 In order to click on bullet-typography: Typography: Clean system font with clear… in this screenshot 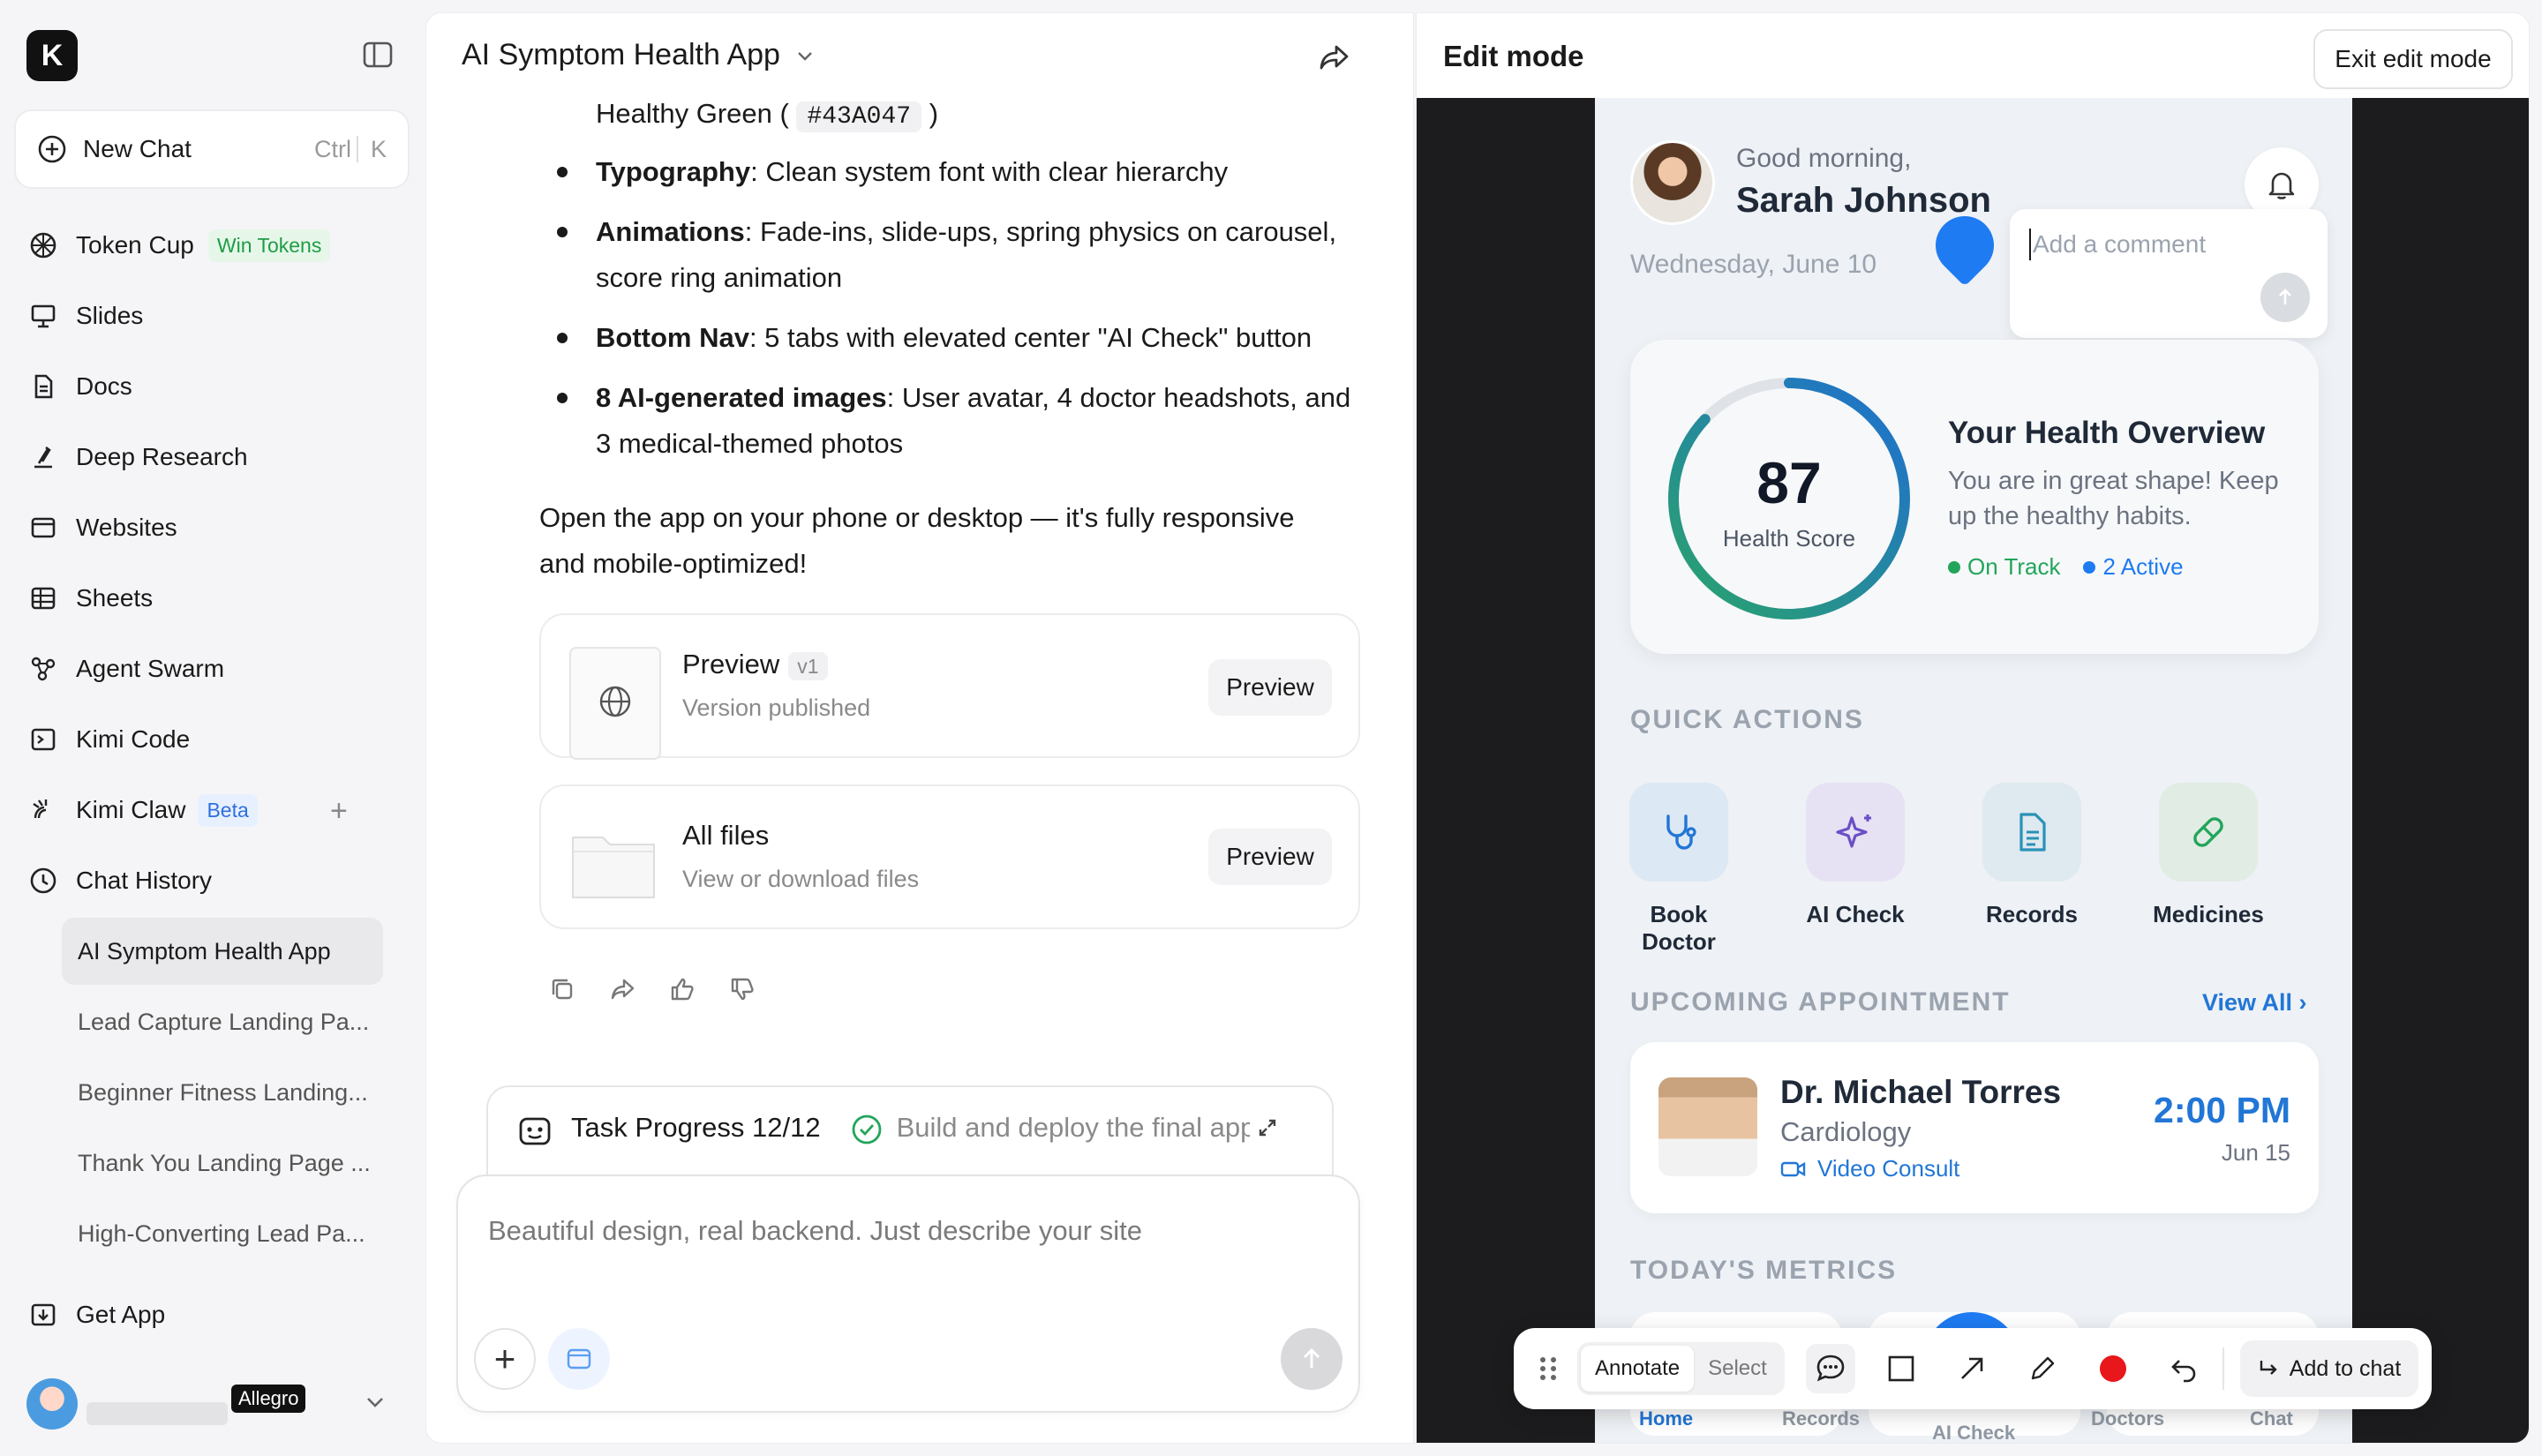, I will do `click(912, 172)`.